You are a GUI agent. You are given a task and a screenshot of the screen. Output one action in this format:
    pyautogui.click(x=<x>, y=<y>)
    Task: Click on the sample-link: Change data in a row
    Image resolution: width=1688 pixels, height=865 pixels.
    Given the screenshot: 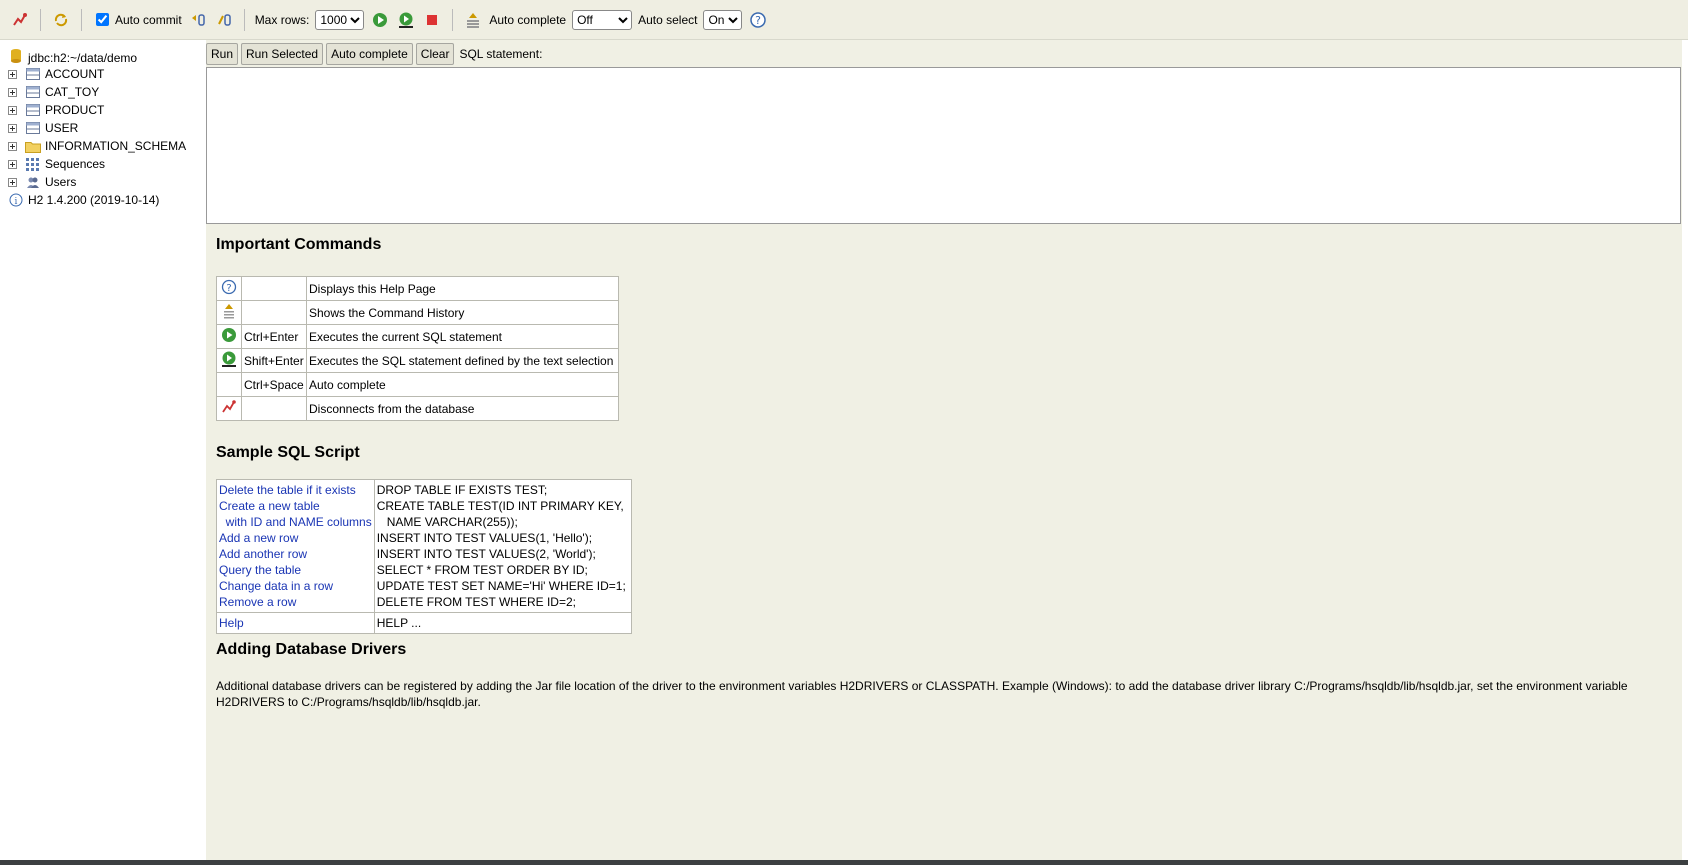 What is the action you would take?
    pyautogui.click(x=295, y=586)
    